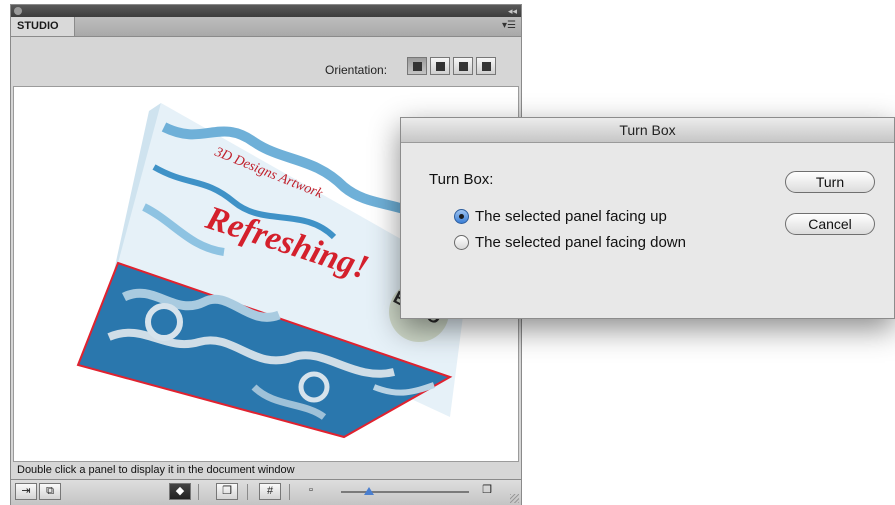 This screenshot has width=895, height=505. Describe the element at coordinates (50, 491) in the screenshot. I see `link-icon: ⧉` at that location.